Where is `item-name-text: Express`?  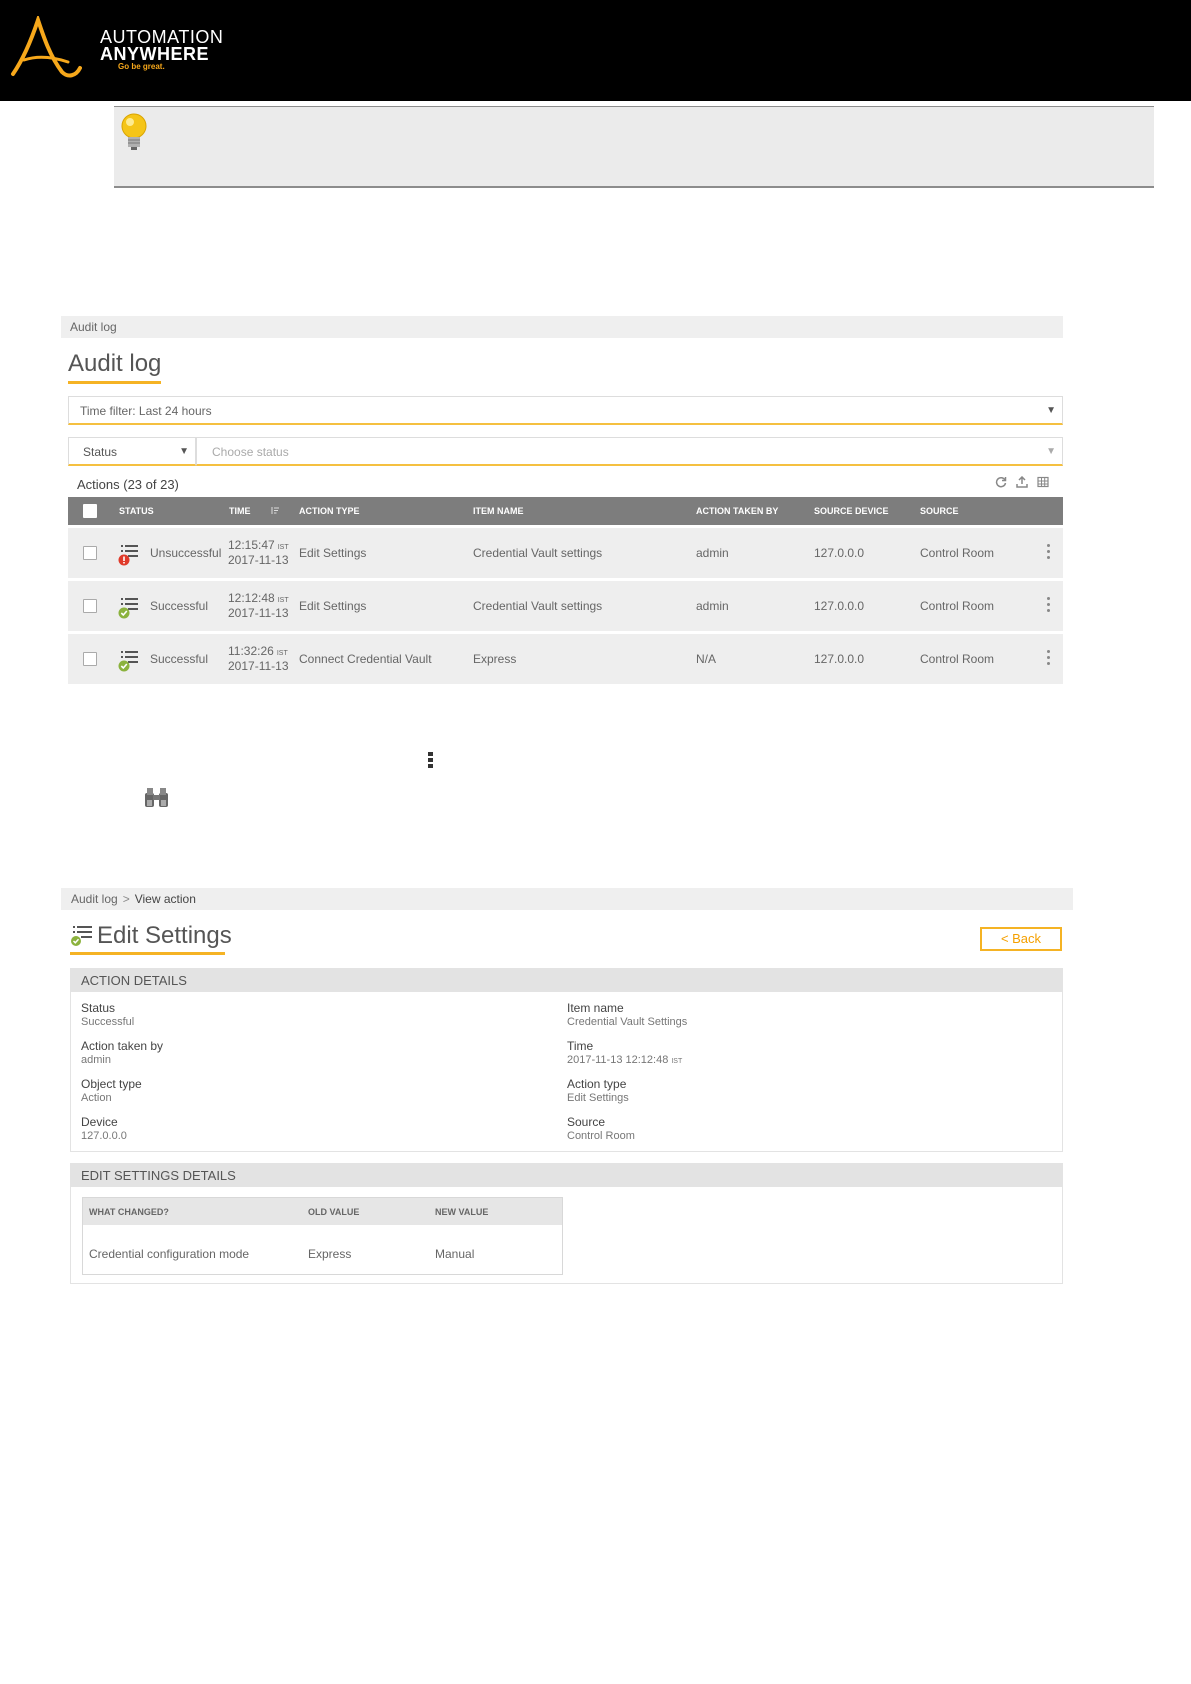 item-name-text: Express is located at coordinates (495, 659).